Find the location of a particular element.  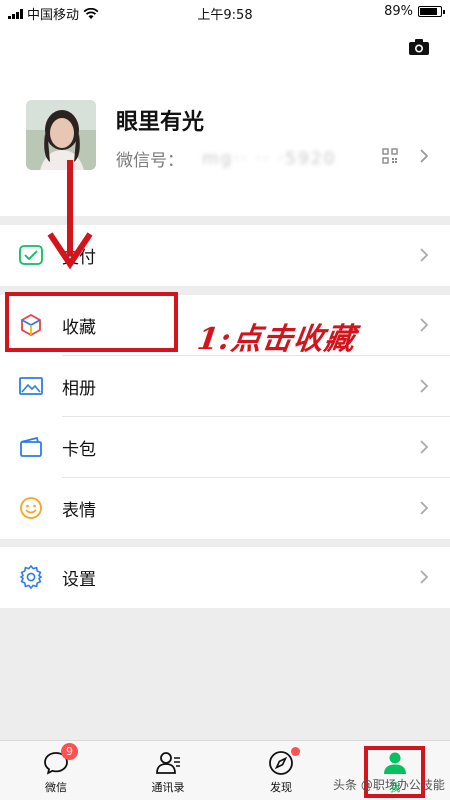

tab-contacts: 通讯录 is located at coordinates (168, 770).